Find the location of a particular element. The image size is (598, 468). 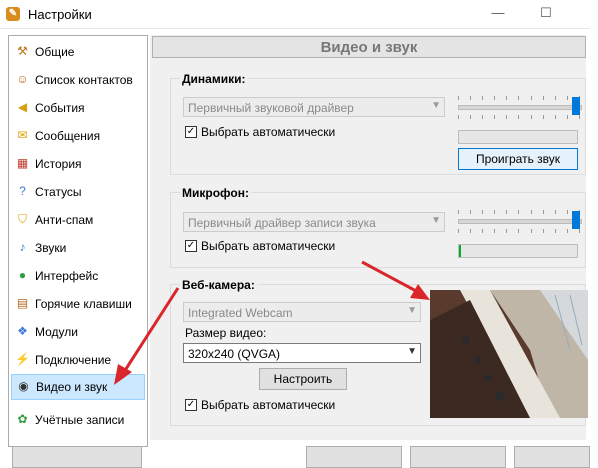

microphone-device-value: Первичный драйвер записи звука is located at coordinates (282, 223).